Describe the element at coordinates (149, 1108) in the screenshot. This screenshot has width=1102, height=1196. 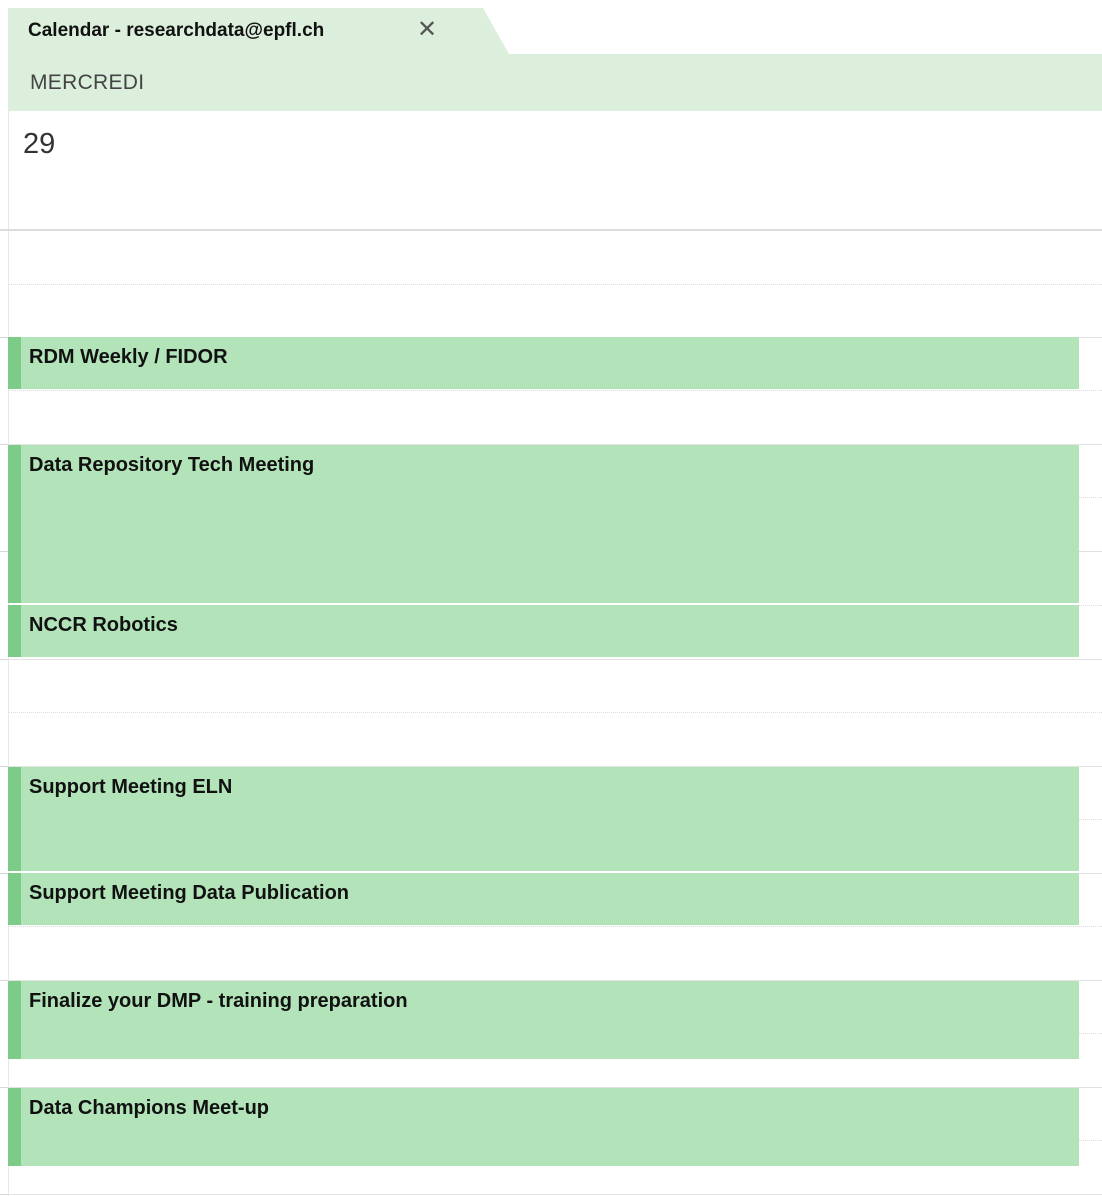
I see `event-title: Data Champions Meet-up` at that location.